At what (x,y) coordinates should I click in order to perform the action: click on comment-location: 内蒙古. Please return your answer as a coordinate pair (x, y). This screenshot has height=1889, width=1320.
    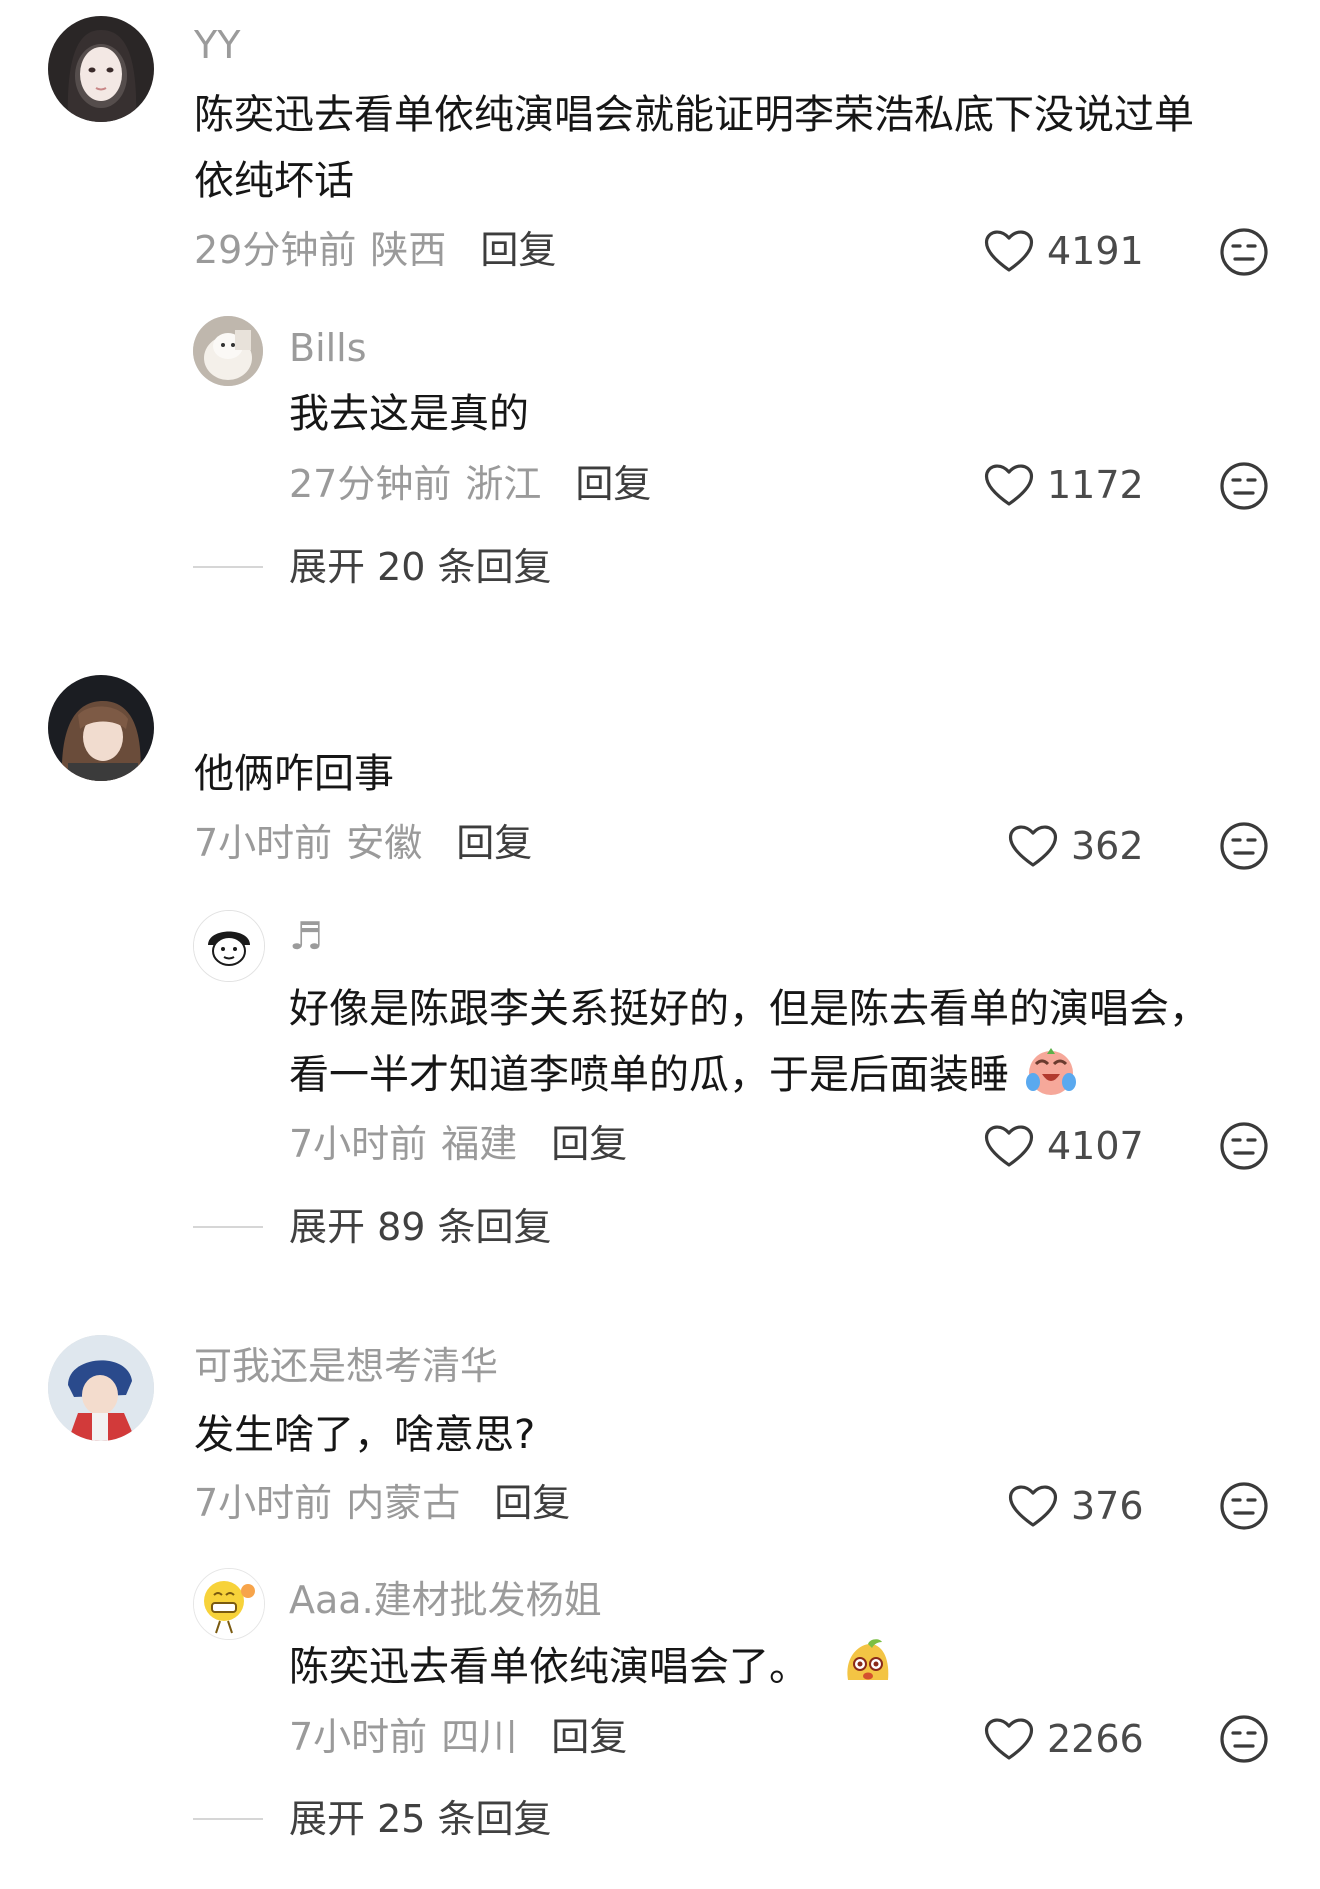
    Looking at the image, I should click on (403, 1503).